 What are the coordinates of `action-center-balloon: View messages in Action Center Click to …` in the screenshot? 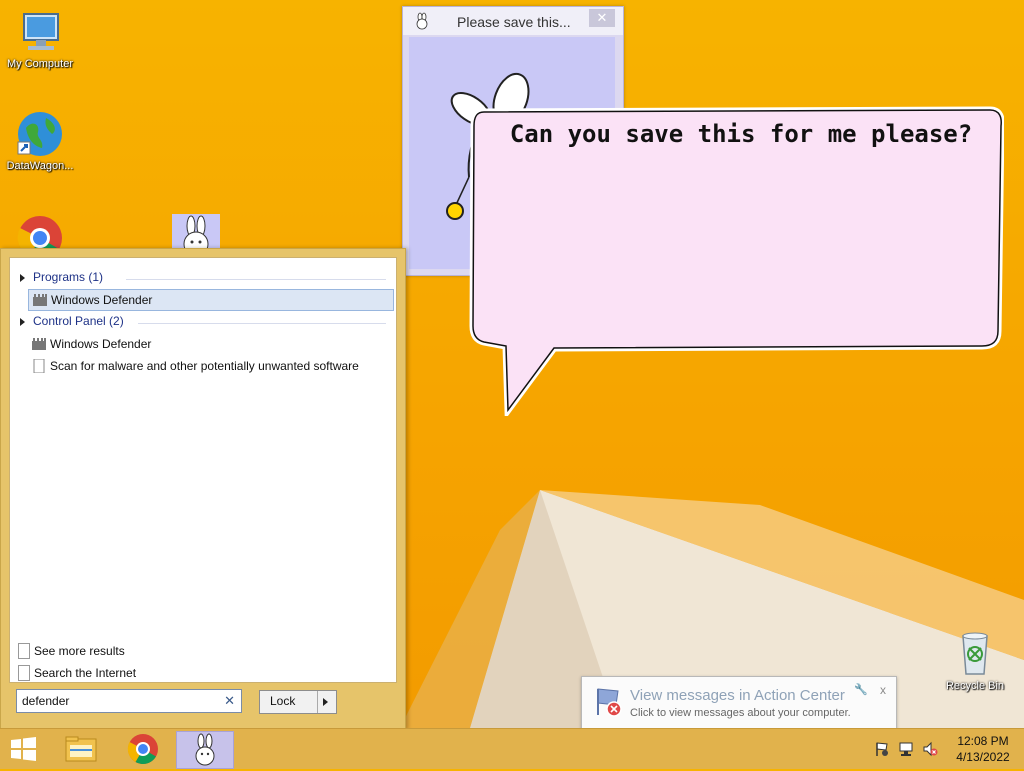 It's located at (739, 702).